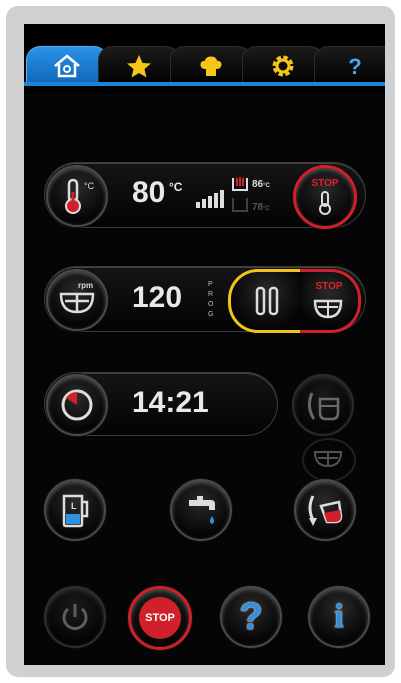  I want to click on tab-help: ?, so click(349, 65).